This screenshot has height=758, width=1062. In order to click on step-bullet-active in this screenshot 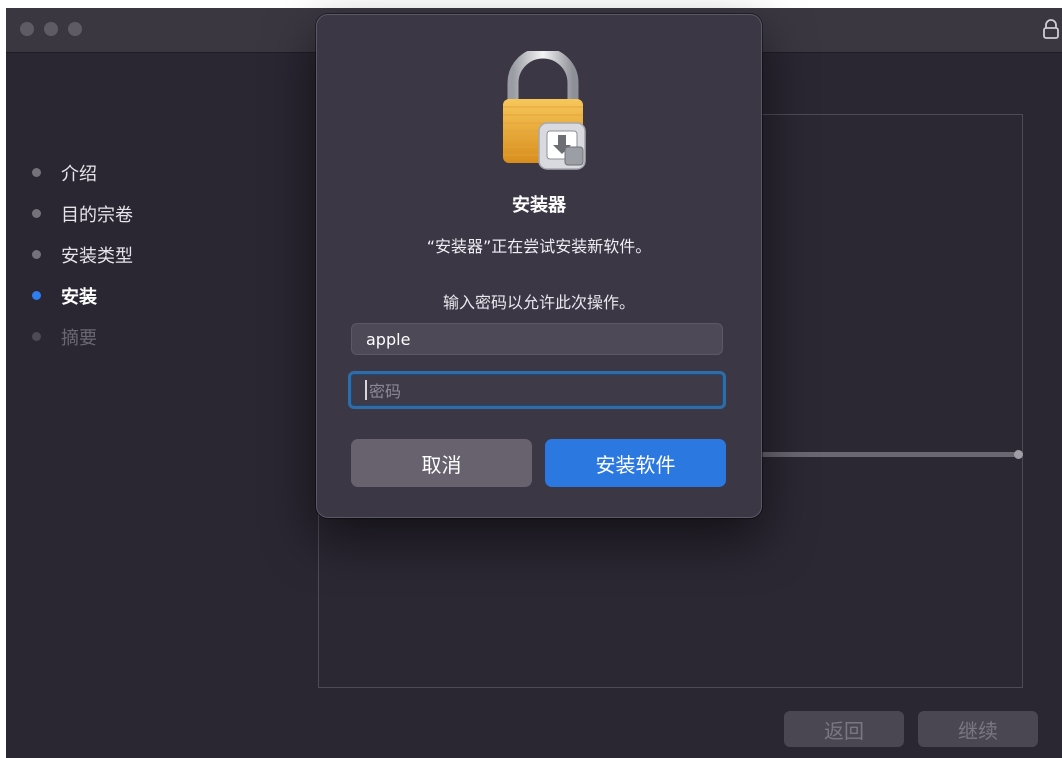, I will do `click(36, 295)`.